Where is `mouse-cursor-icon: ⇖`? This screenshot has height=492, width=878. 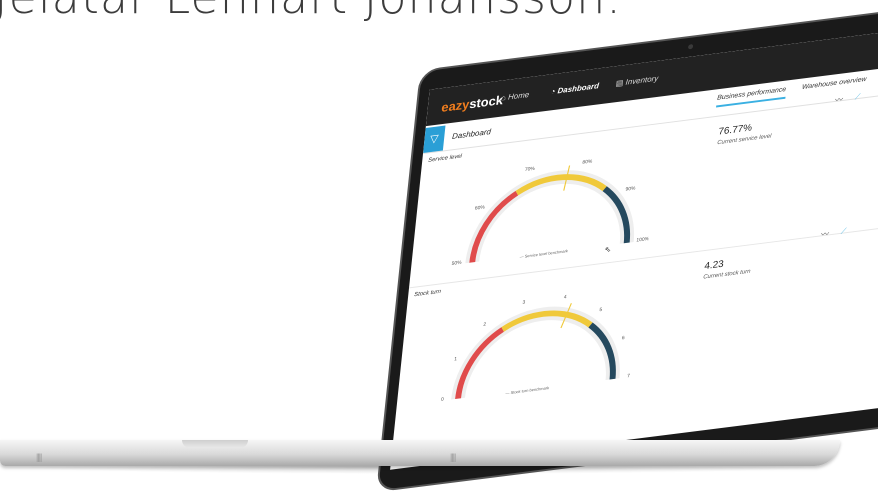
mouse-cursor-icon: ⇖ is located at coordinates (608, 249).